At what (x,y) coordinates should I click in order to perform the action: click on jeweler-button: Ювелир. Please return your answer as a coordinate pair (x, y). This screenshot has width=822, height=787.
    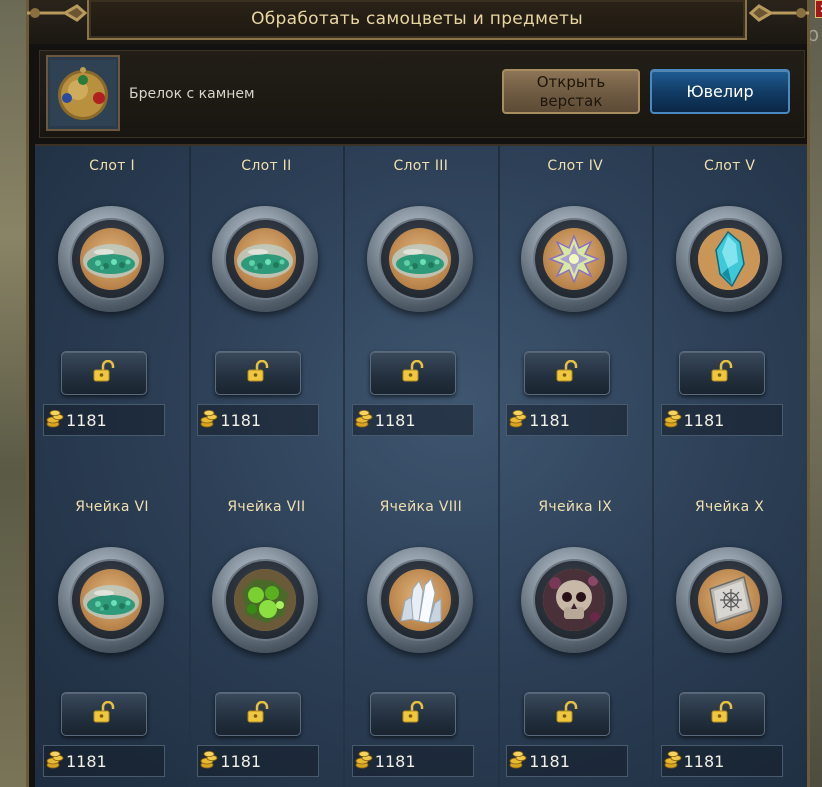
    Looking at the image, I should click on (720, 91).